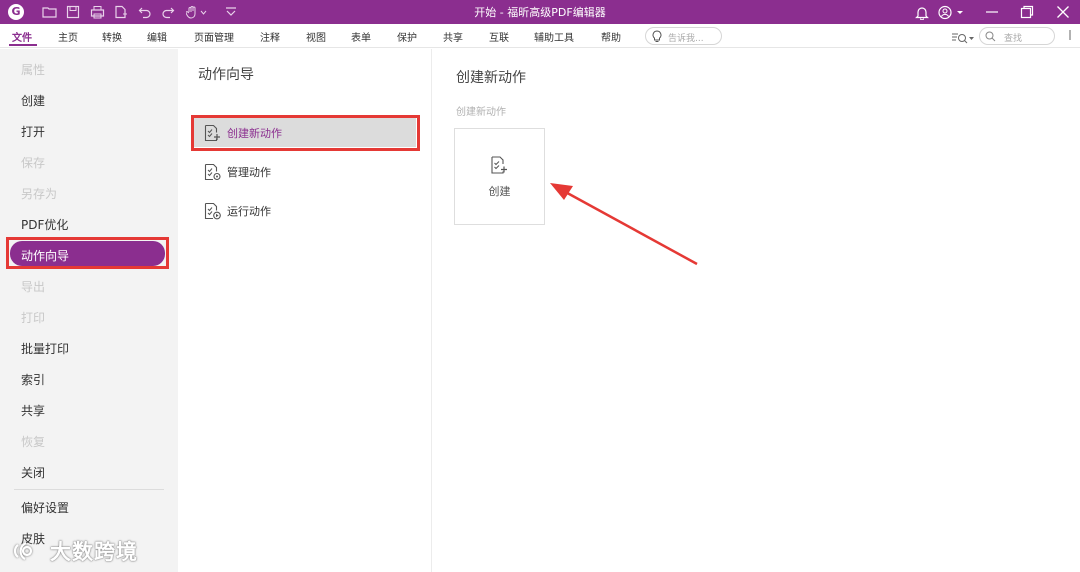 The image size is (1080, 572). I want to click on undo-icon, so click(145, 12).